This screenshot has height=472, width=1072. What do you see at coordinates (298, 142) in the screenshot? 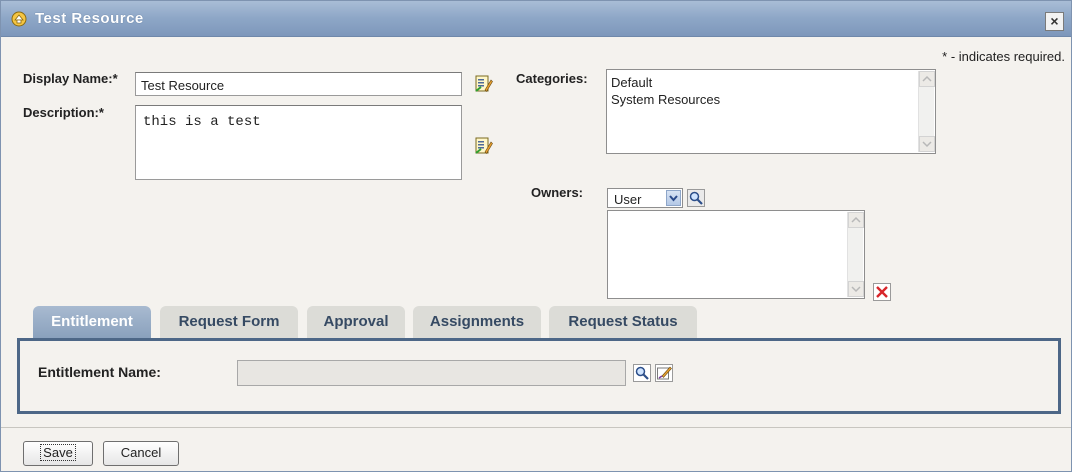
I see `description-textarea: this is a test` at bounding box center [298, 142].